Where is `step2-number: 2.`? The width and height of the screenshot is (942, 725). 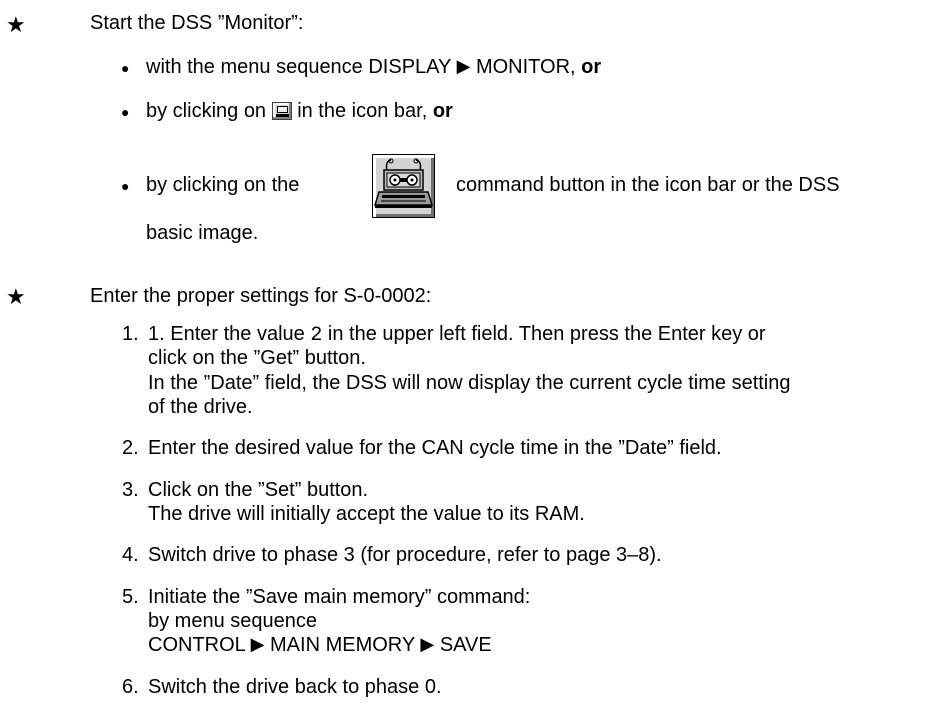
step2-number: 2. is located at coordinates (130, 448).